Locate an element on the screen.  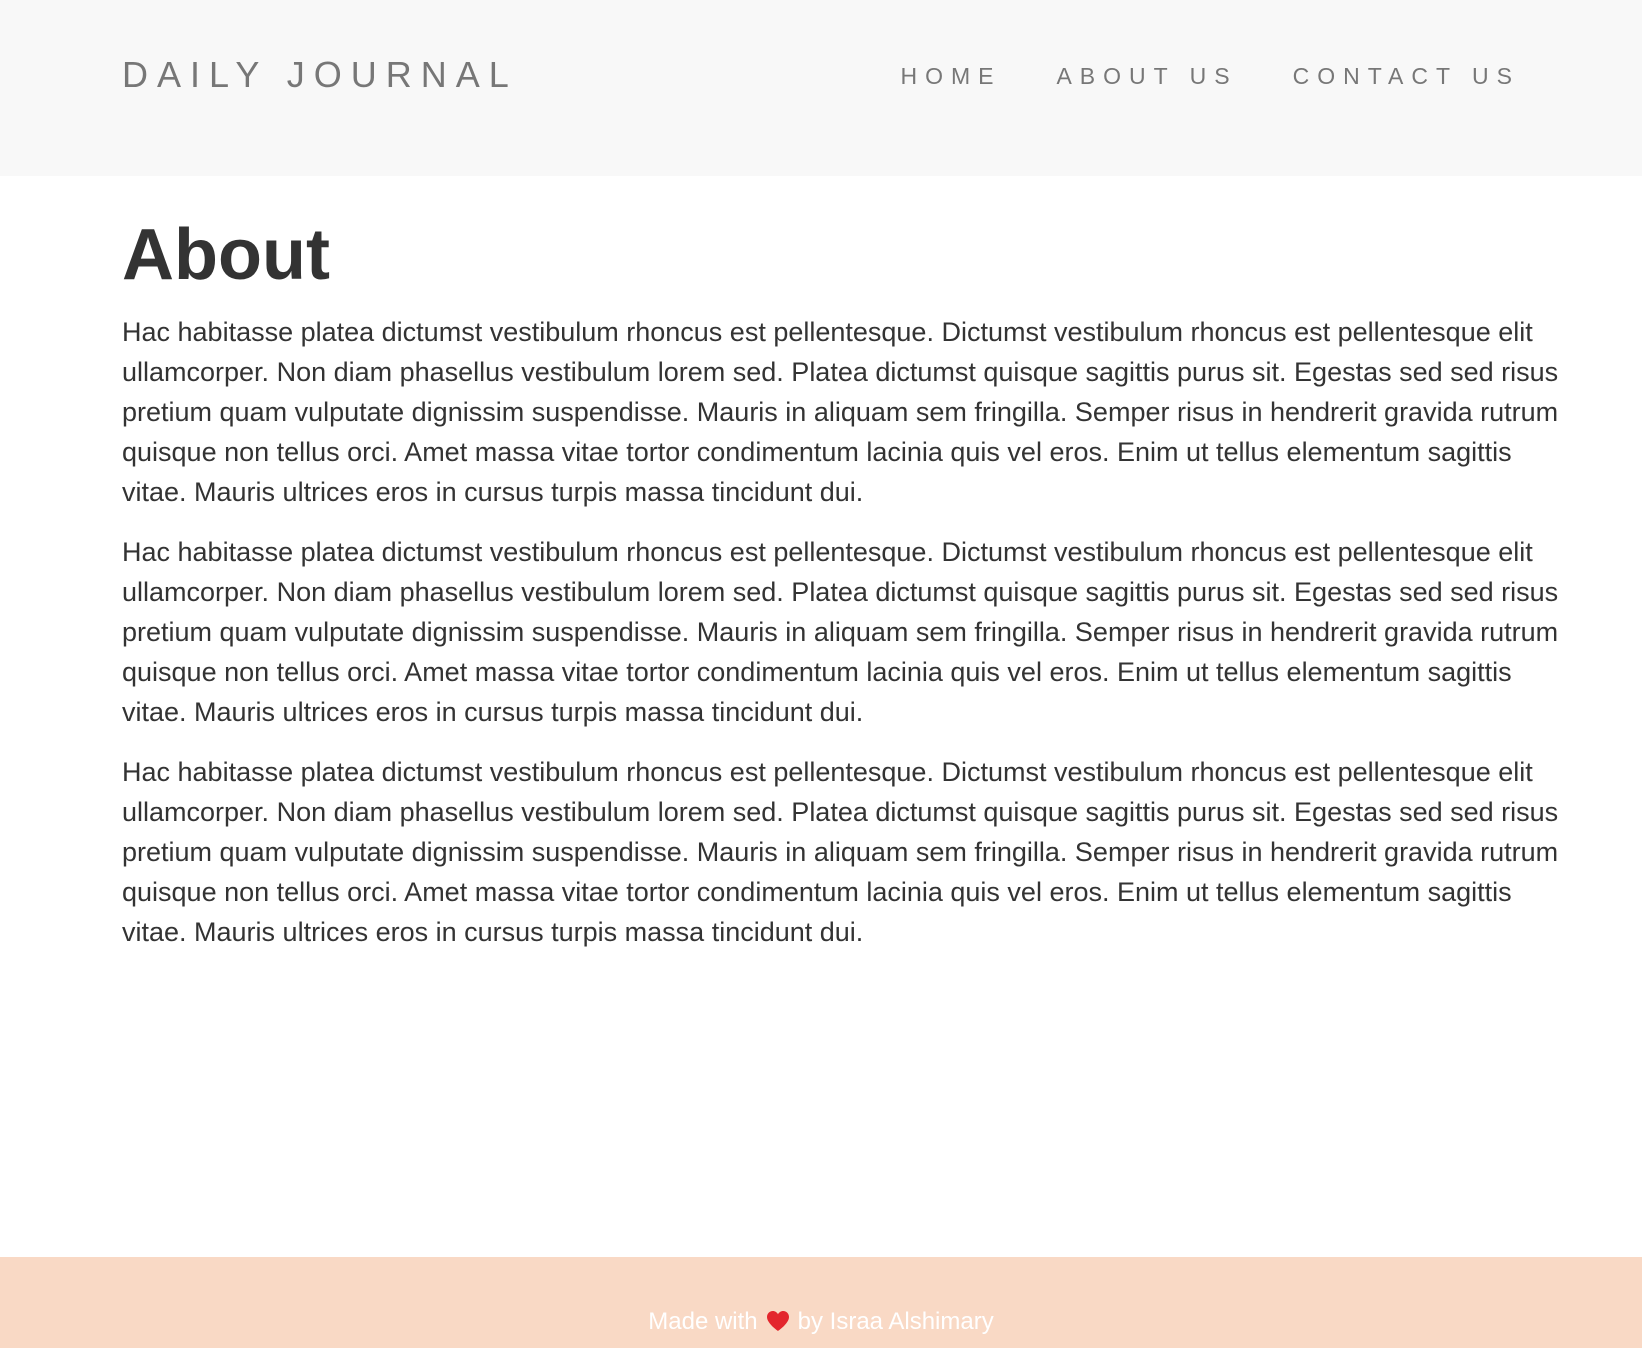
brand-logo-text: DAILY JOURNAL is located at coordinates (320, 75).